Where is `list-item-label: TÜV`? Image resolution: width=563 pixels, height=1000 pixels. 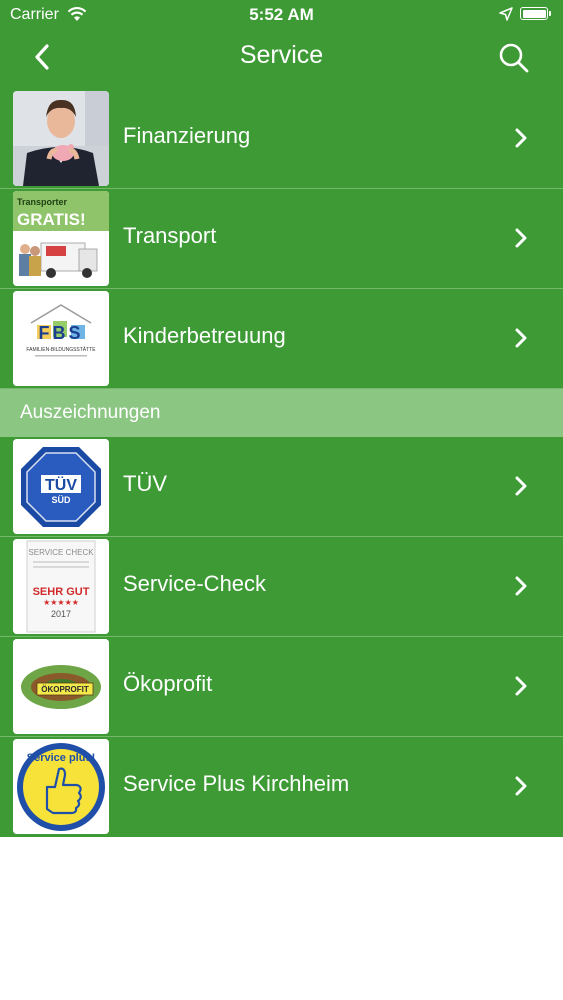 list-item-label: TÜV is located at coordinates (145, 483).